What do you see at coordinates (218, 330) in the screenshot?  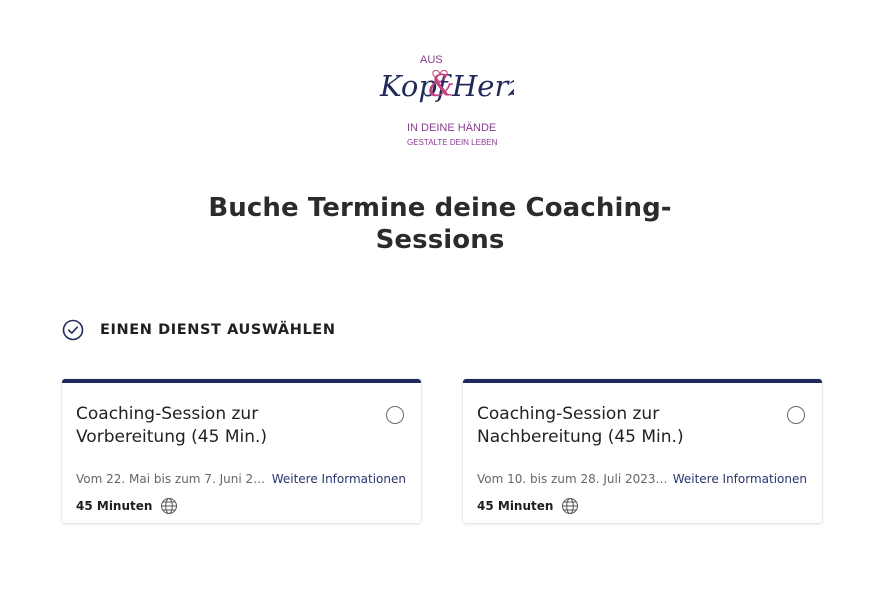 I see `step-label: EINEN DIENST AUSWÄHLEN` at bounding box center [218, 330].